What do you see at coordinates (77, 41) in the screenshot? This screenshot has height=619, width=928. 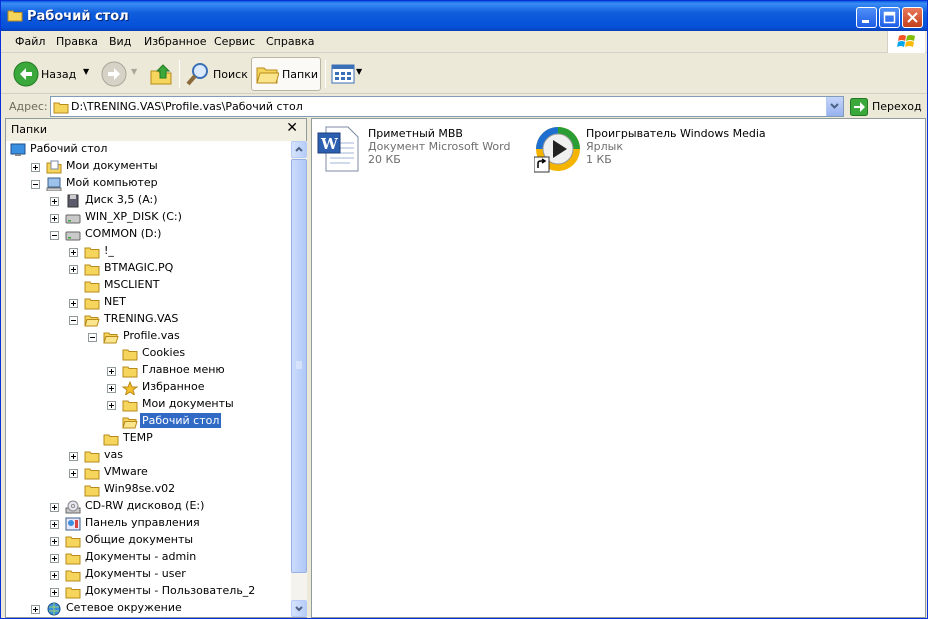 I see `menu-edit: Правка` at bounding box center [77, 41].